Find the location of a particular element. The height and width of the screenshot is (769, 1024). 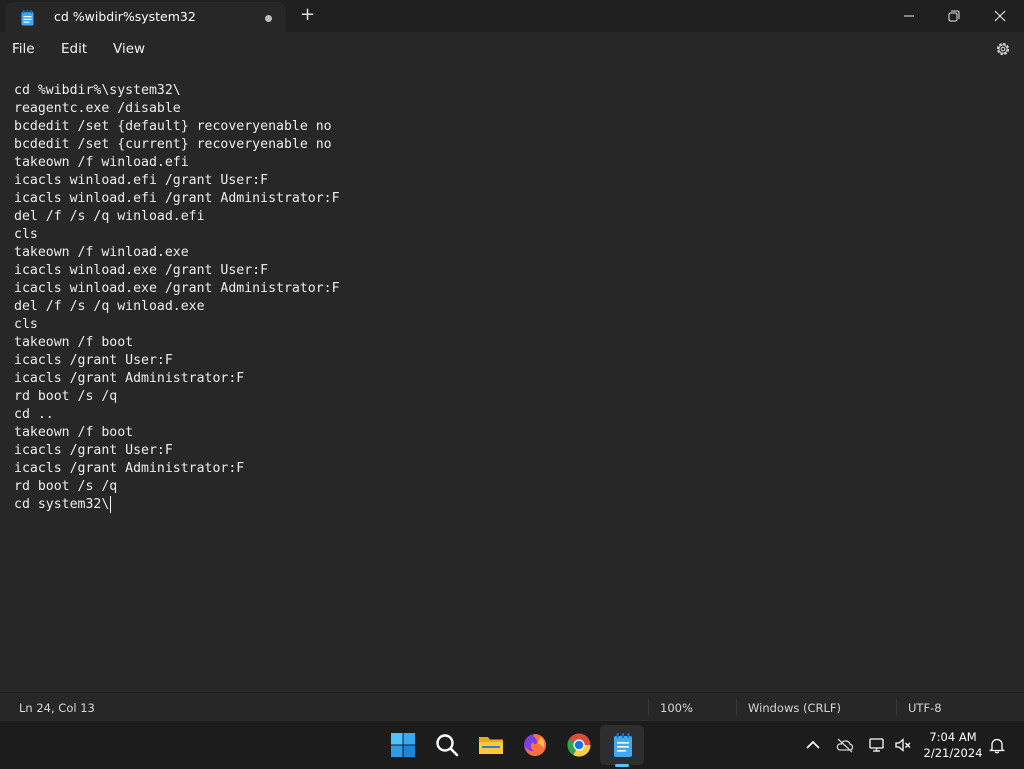

editor-line: bcdedit /set {current} recoveryenable no is located at coordinates (177, 145).